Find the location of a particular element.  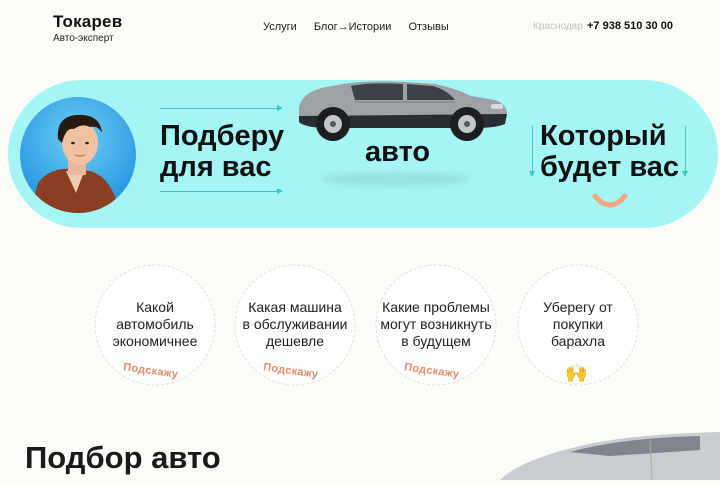

section-title: Подбор авто is located at coordinates (123, 457).